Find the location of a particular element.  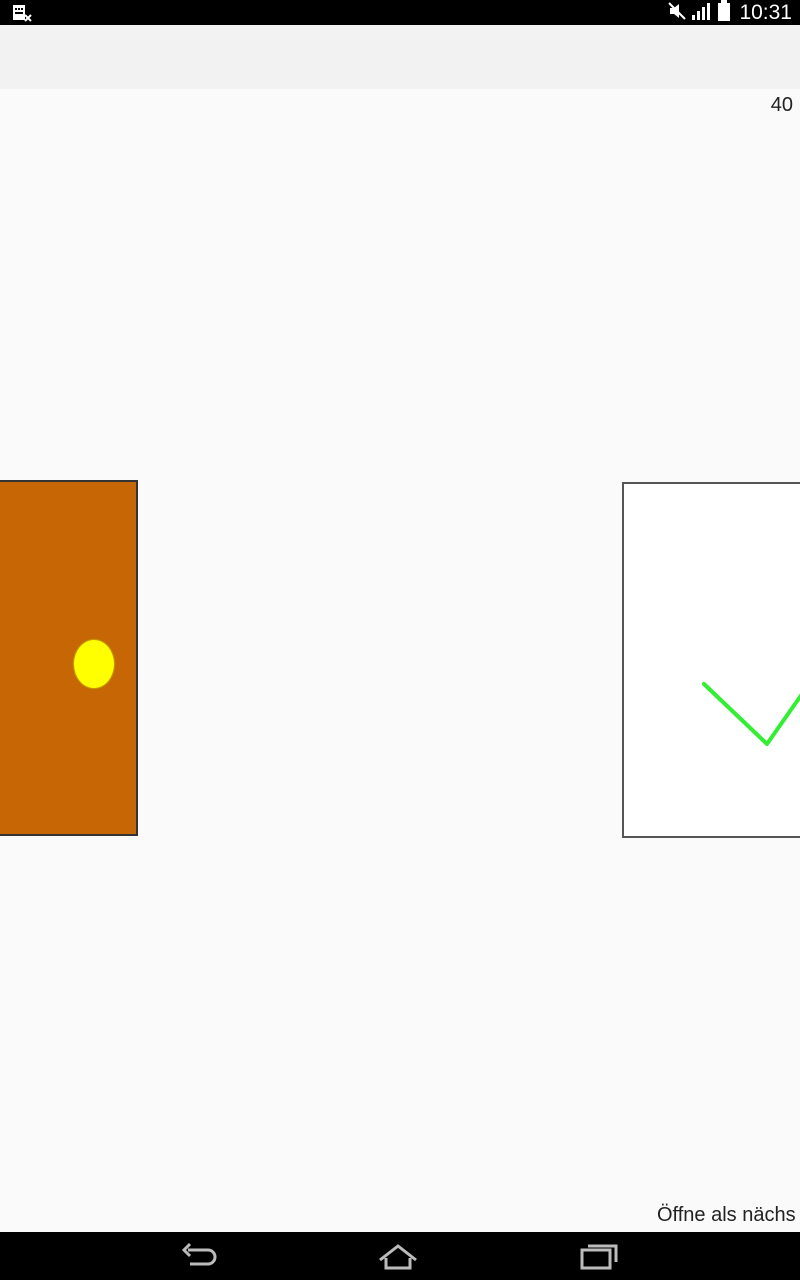

battery-icon is located at coordinates (724, 13).